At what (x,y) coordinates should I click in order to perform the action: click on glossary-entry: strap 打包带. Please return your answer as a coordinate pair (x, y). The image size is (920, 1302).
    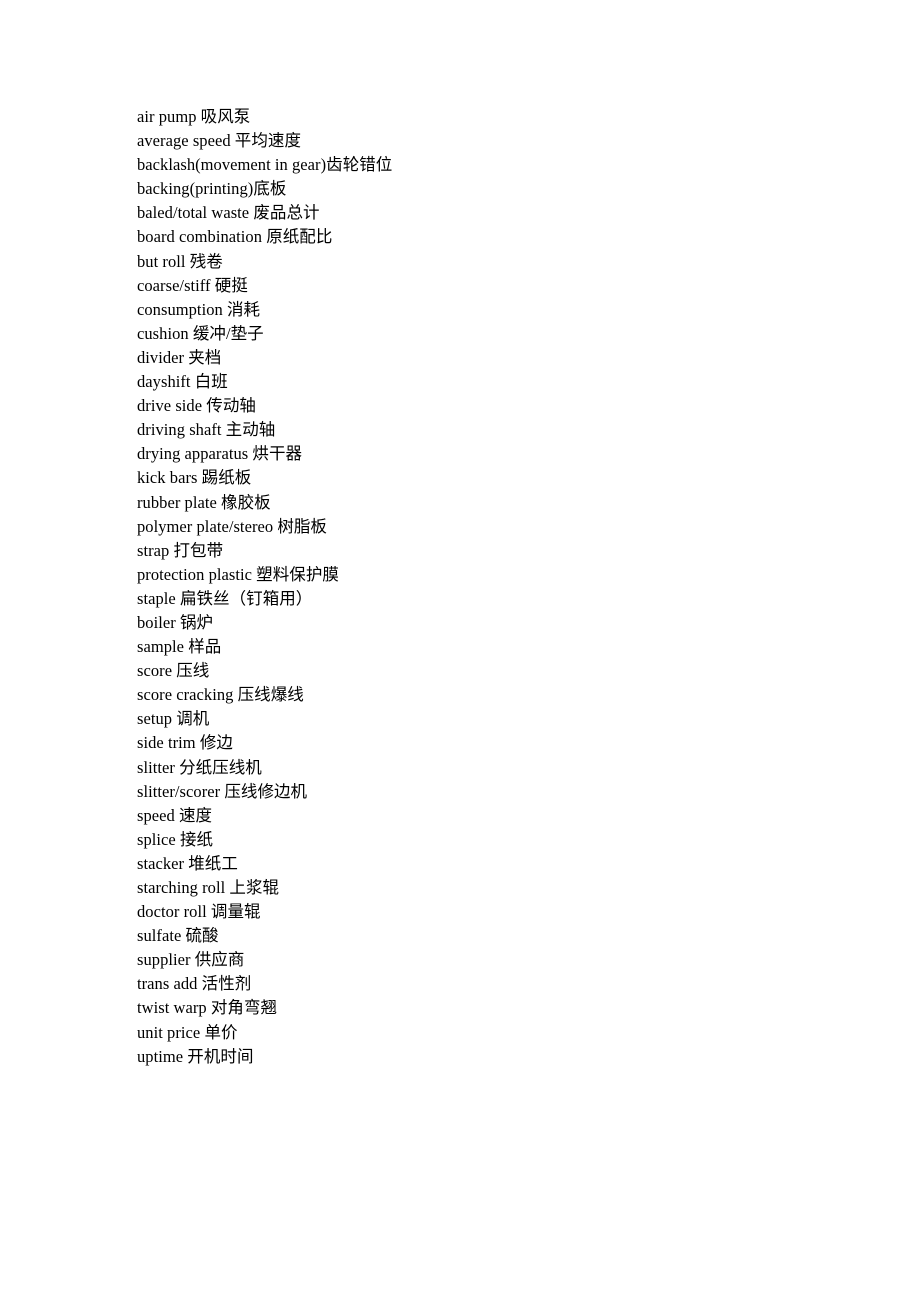
    Looking at the image, I should click on (180, 550).